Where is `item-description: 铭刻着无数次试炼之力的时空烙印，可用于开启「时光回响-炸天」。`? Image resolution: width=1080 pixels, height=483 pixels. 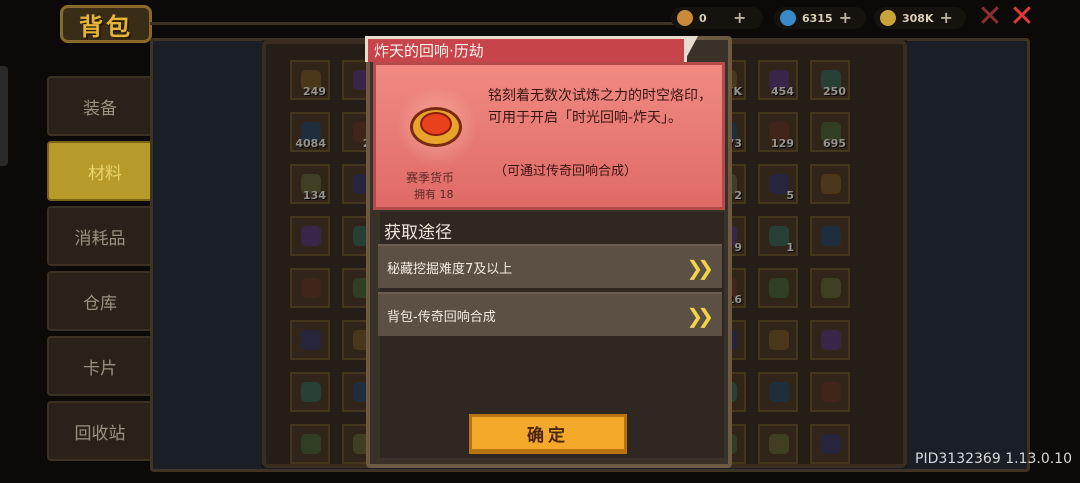 item-description: 铭刻着无数次试炼之力的时空烙印，可用于开启「时光回响-炸天」。 is located at coordinates (600, 107).